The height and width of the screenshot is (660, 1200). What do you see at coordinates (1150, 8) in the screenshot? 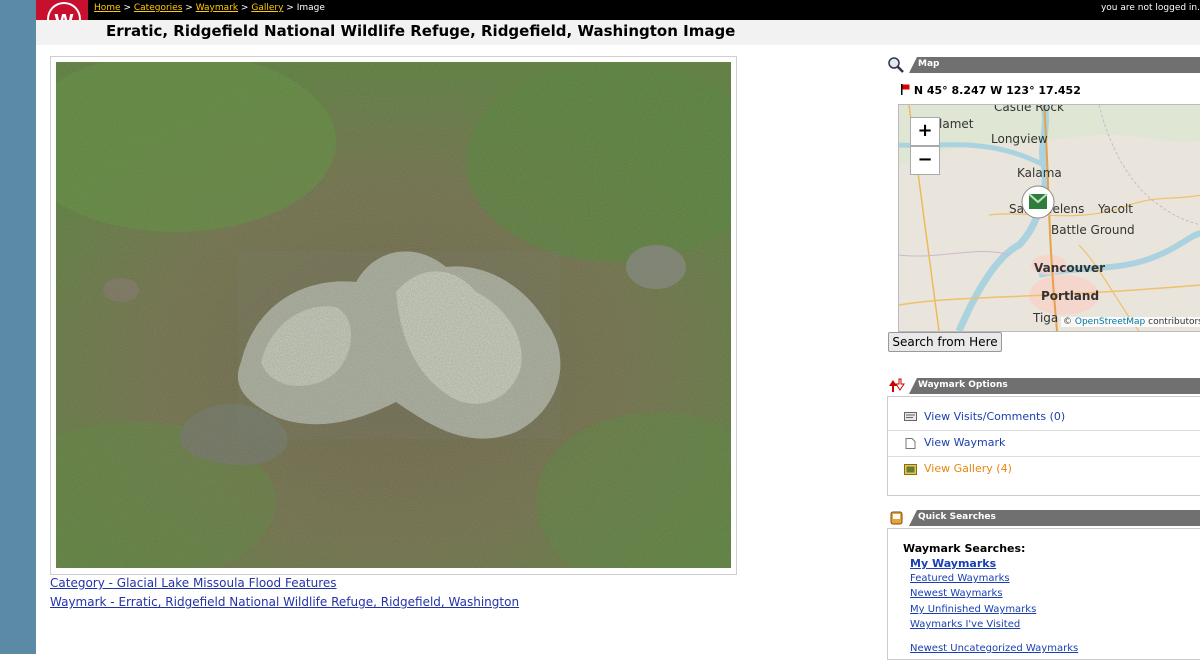
I see `login-status: you are not logged in.` at bounding box center [1150, 8].